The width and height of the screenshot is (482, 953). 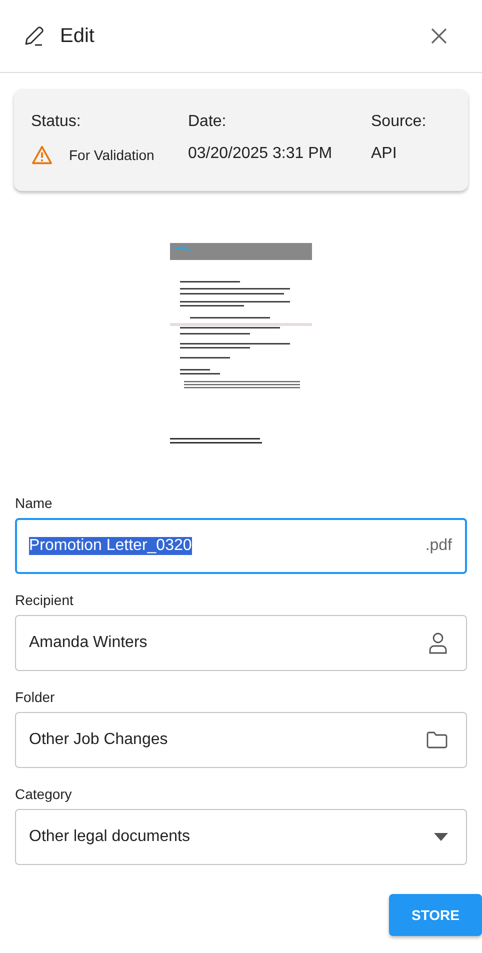 I want to click on input-field: Amanda Winters, so click(x=241, y=643).